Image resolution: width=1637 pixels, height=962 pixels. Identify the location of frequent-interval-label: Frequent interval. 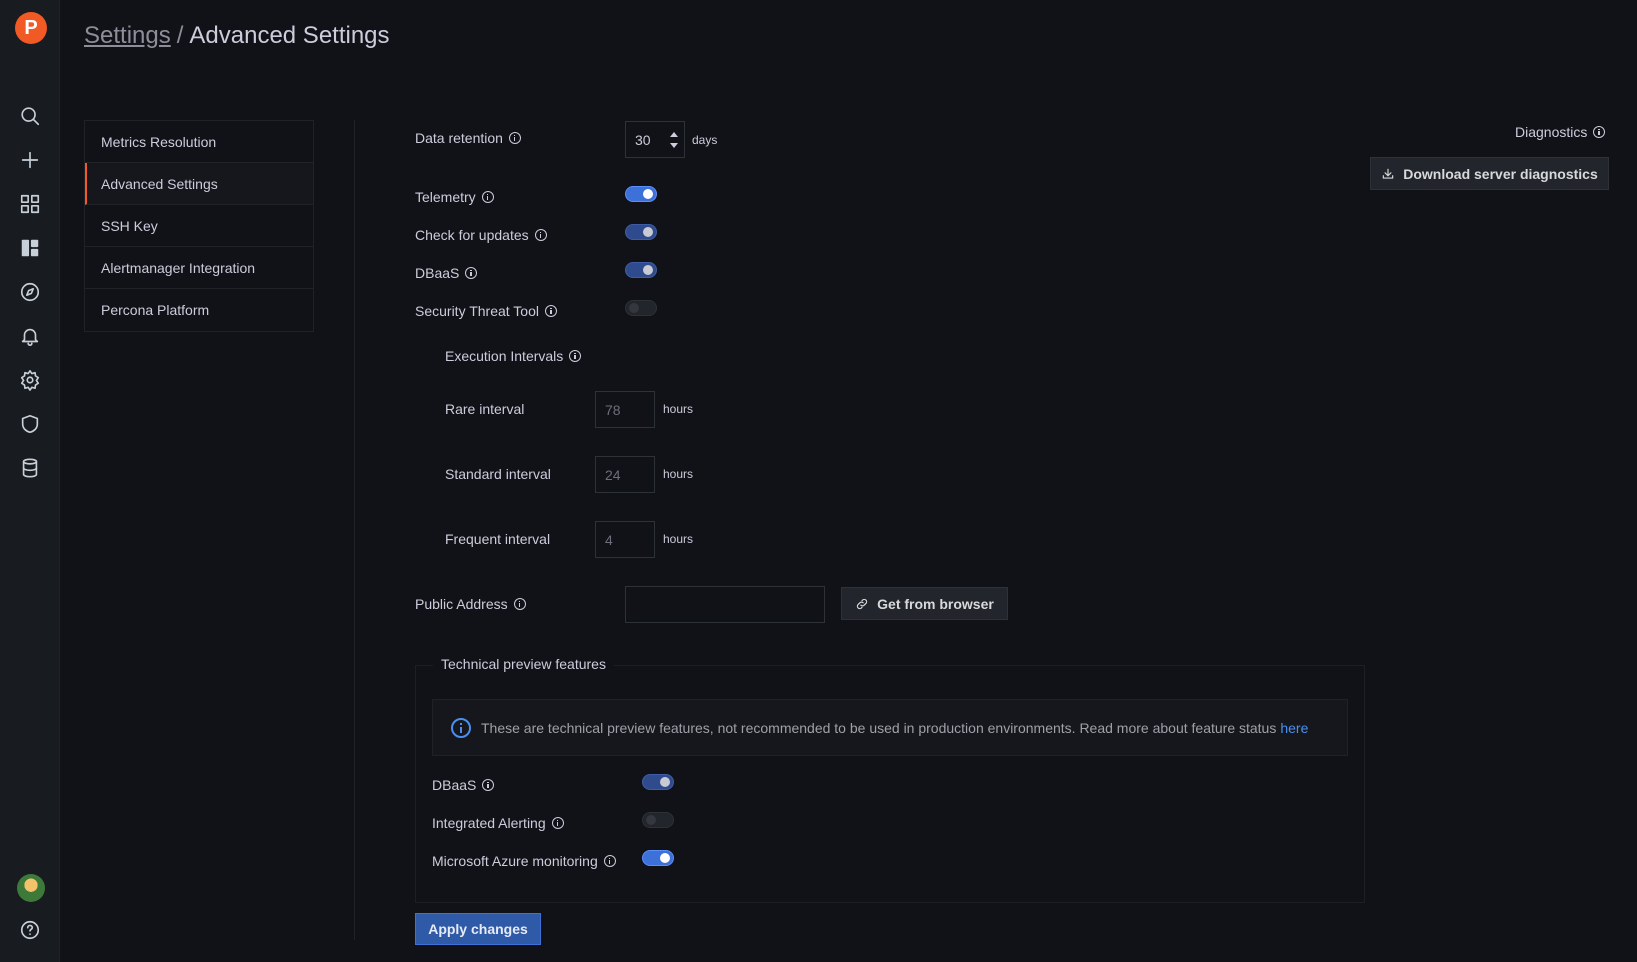
(498, 539).